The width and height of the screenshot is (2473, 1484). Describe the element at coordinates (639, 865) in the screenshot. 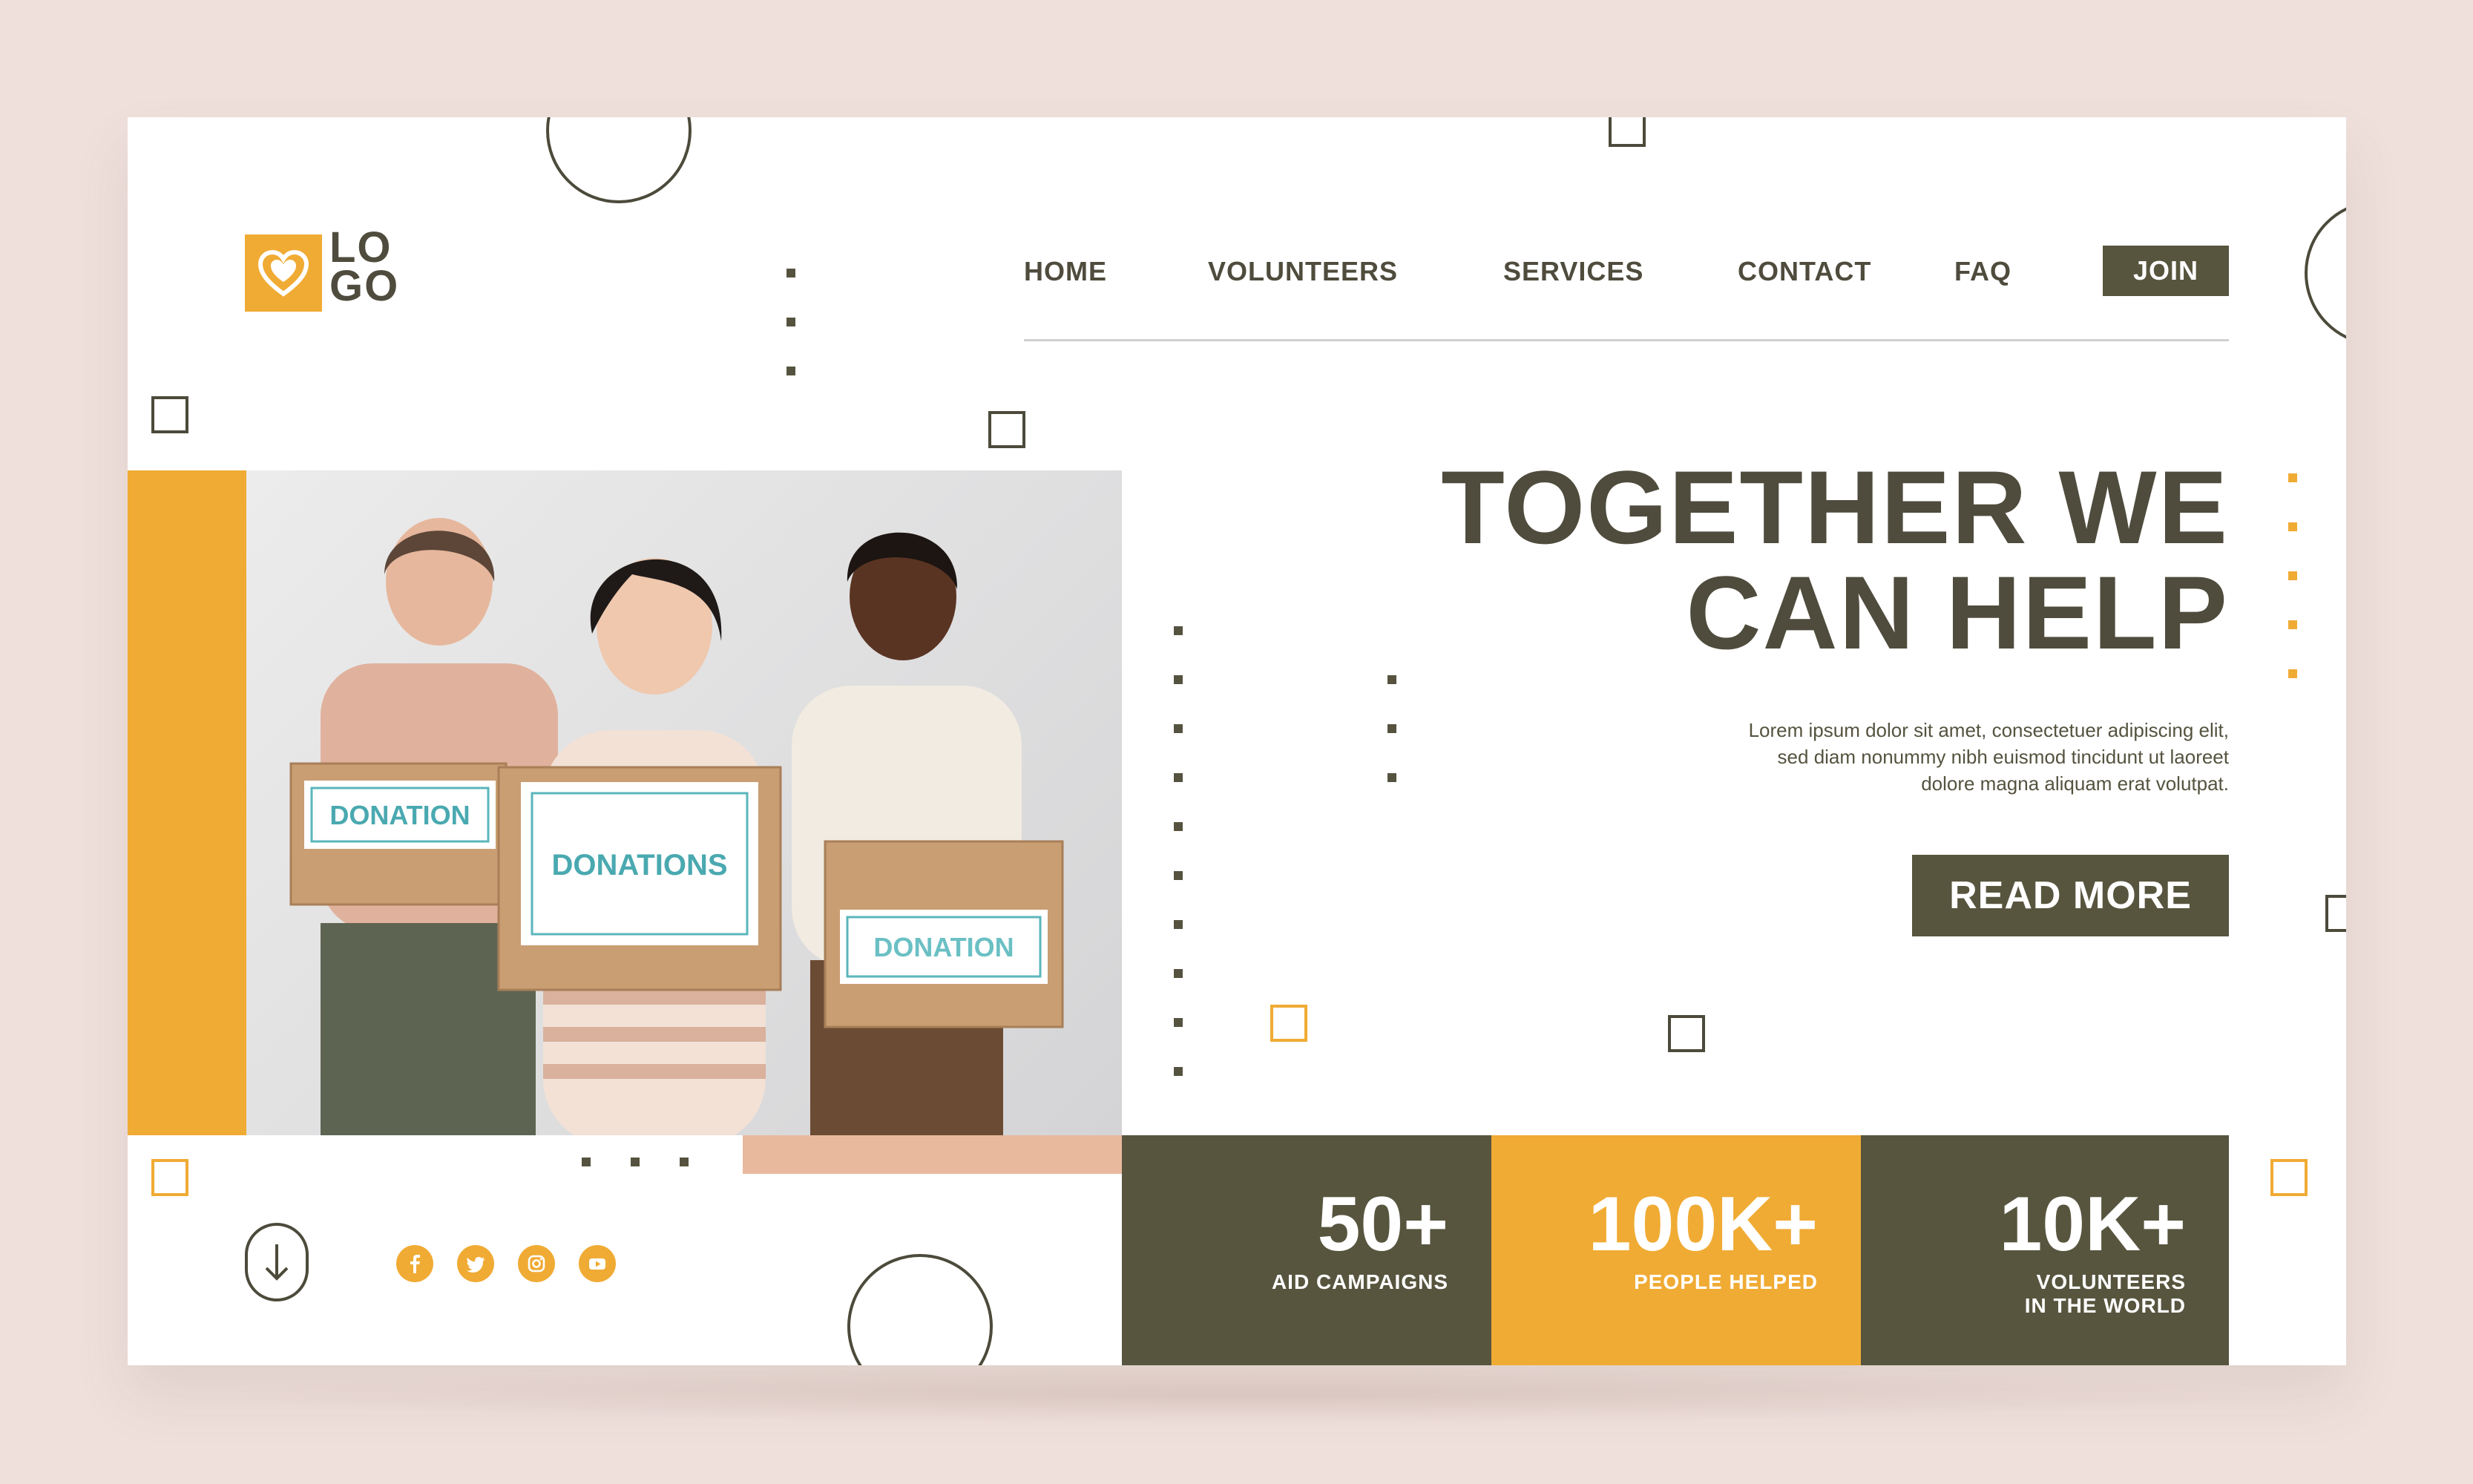

I see `box-label: DONATIONS` at that location.